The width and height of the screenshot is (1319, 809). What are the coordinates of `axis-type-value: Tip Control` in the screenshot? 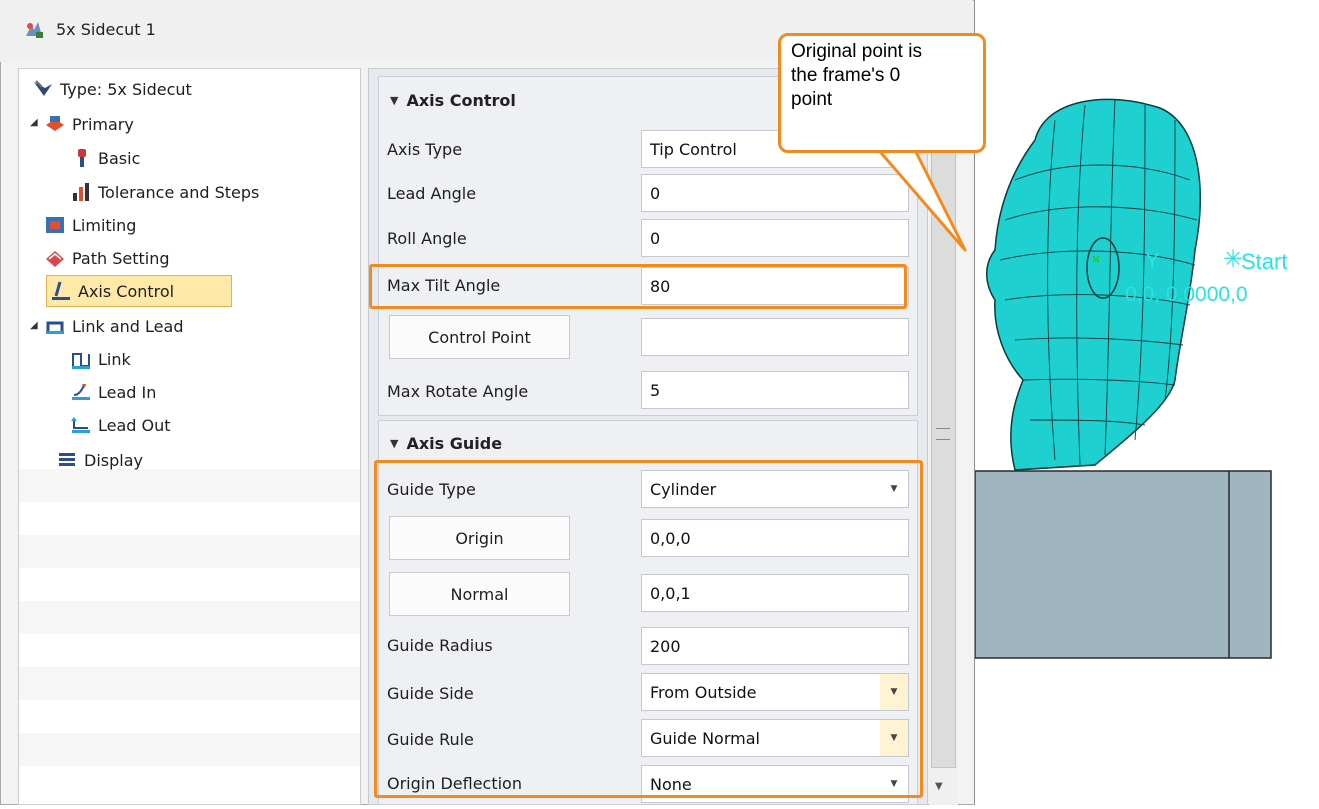 It's located at (693, 149).